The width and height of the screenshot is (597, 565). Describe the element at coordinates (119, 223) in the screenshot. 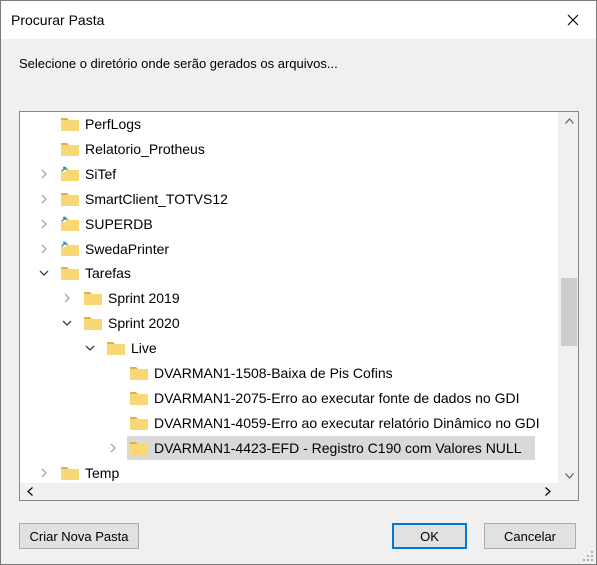

I see `tree-item-label: SUPERDB` at that location.